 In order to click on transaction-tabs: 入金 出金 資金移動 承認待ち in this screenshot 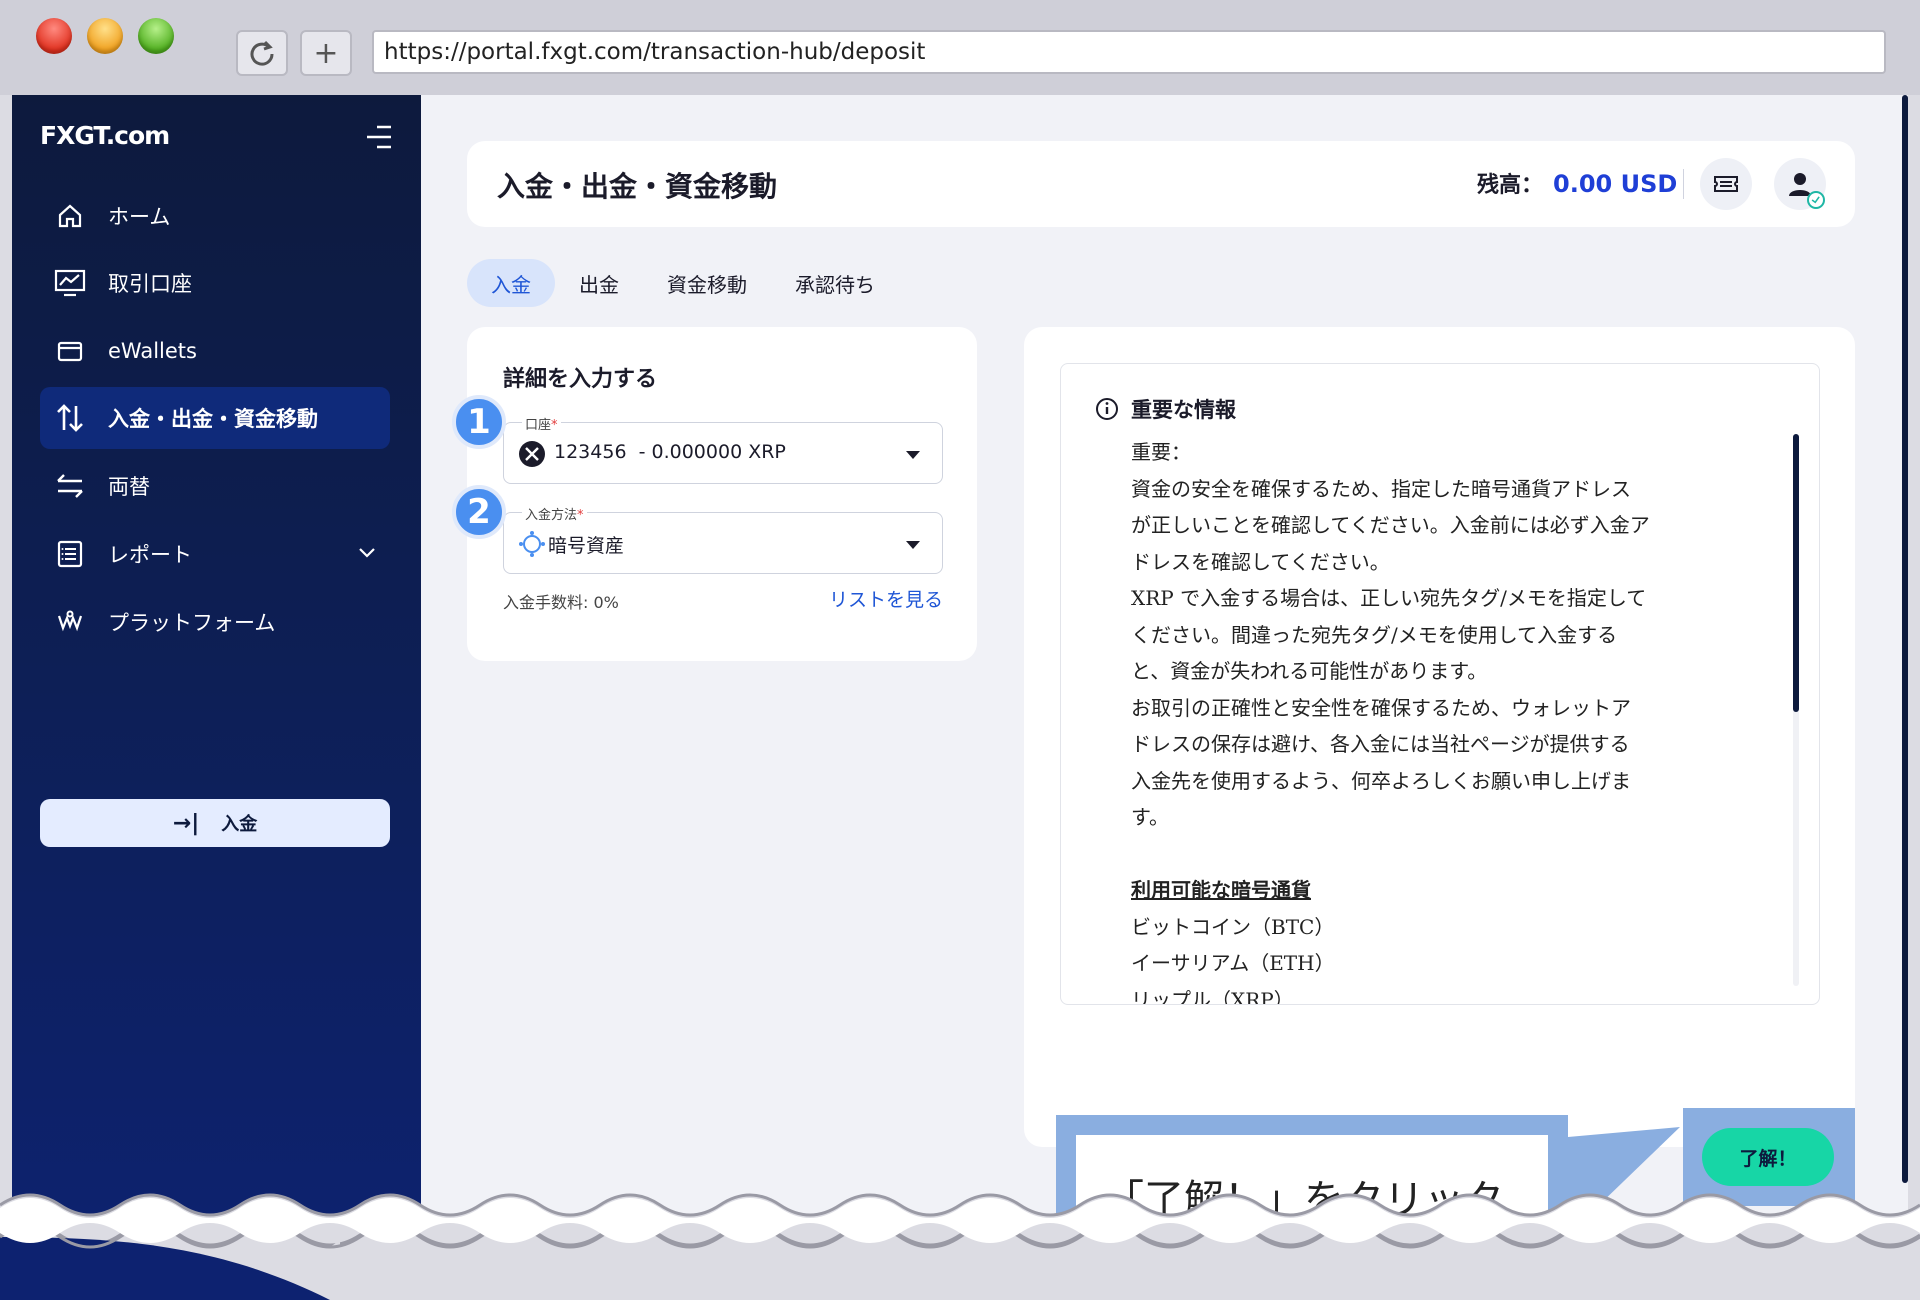, I will do `click(683, 283)`.